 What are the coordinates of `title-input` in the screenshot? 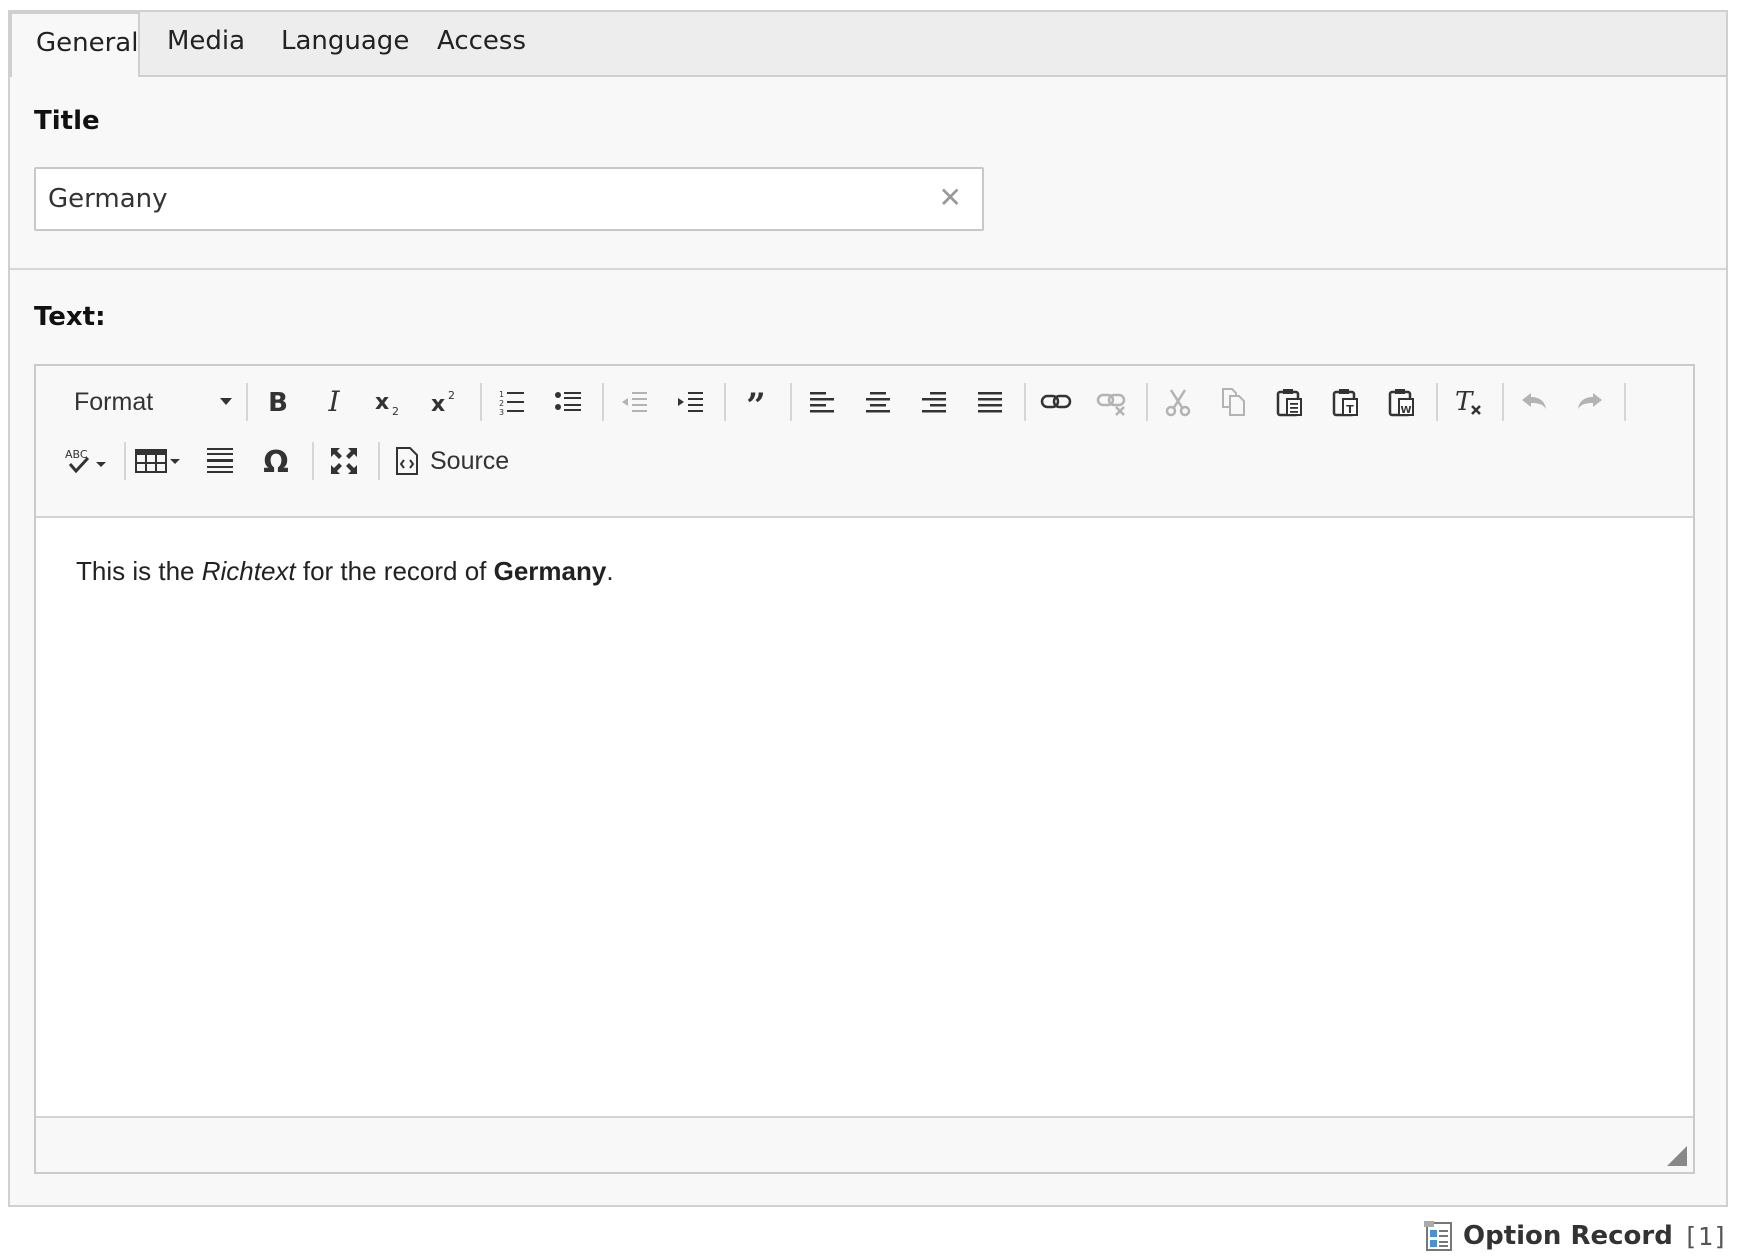 It's located at (488, 199).